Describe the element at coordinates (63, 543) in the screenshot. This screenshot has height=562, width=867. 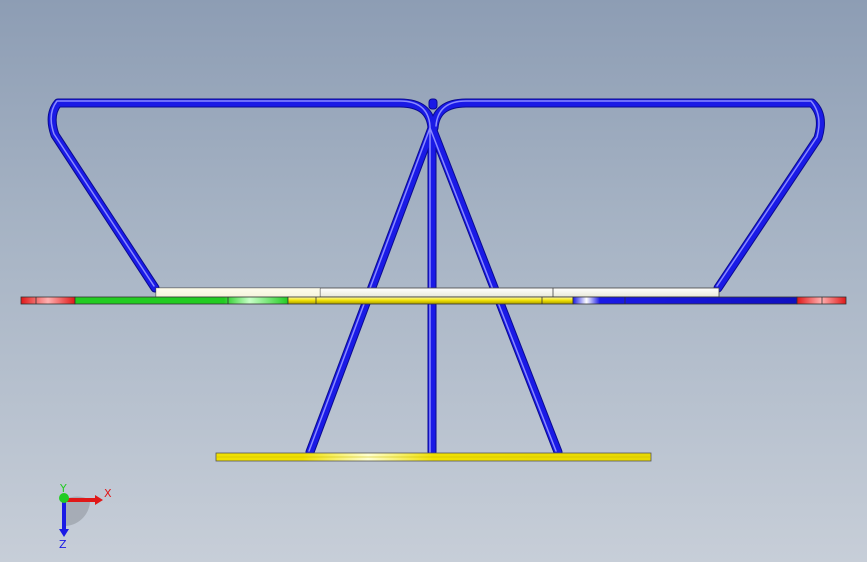
I see `z-axis-label: Z` at that location.